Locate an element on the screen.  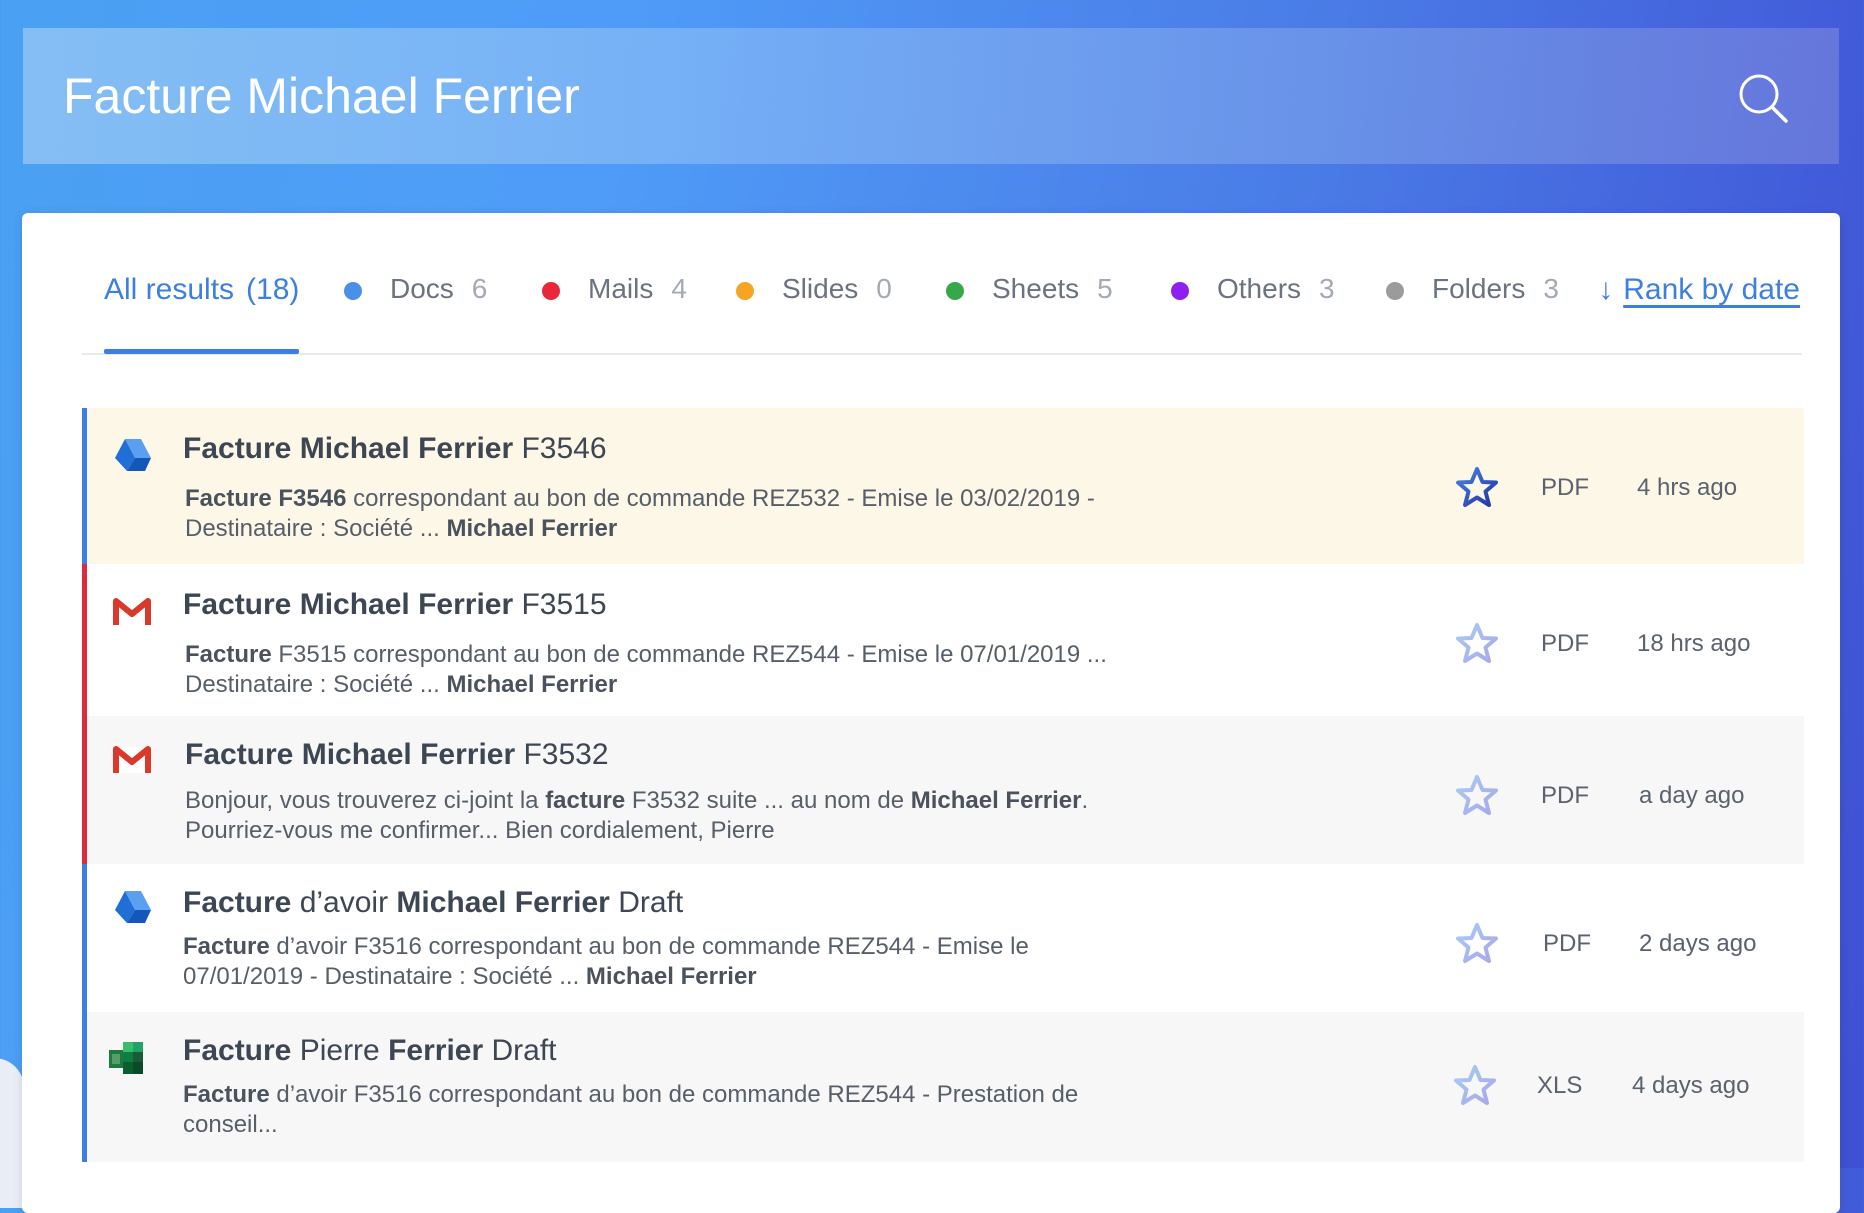
tab-slides: Slides 0 is located at coordinates (814, 313).